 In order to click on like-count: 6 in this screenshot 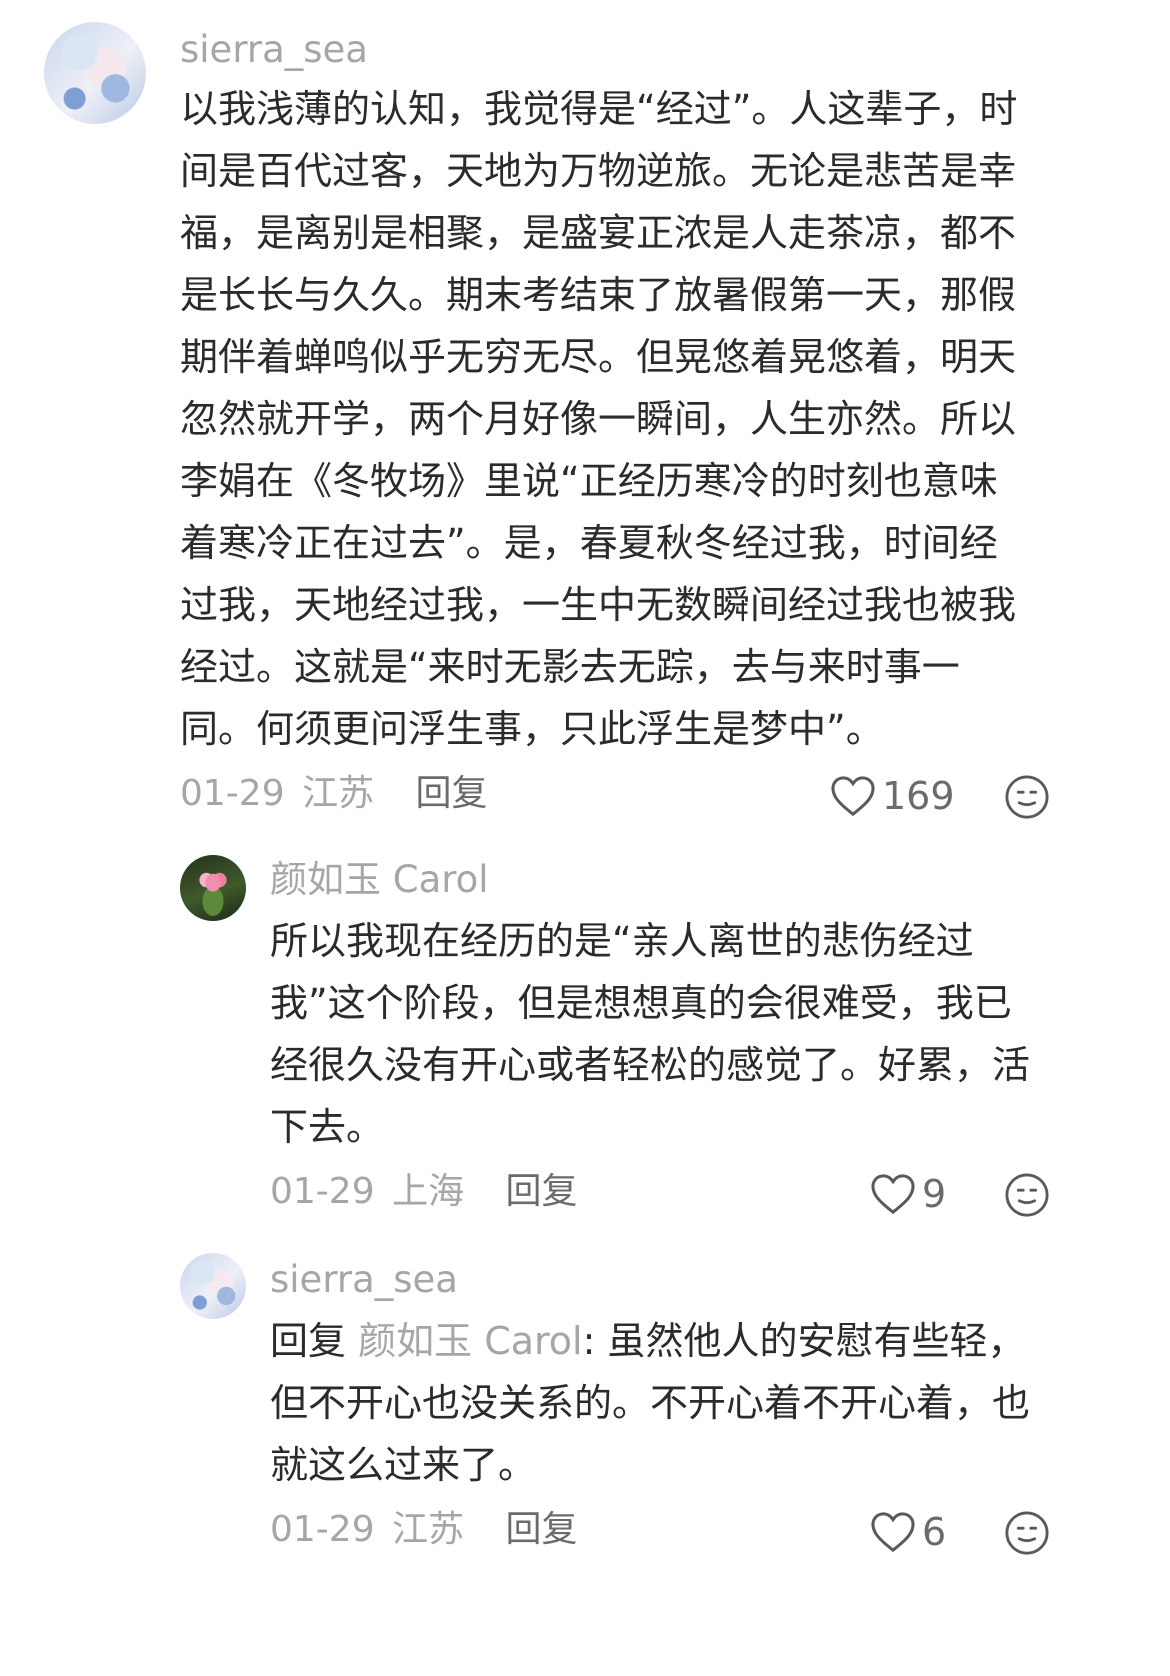, I will do `click(934, 1532)`.